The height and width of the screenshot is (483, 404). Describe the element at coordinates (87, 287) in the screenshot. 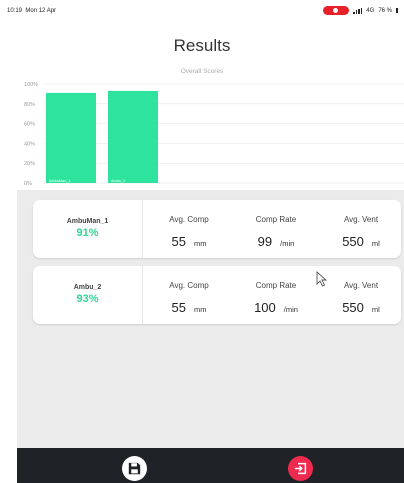

I see `device-name: Ambu_2` at that location.